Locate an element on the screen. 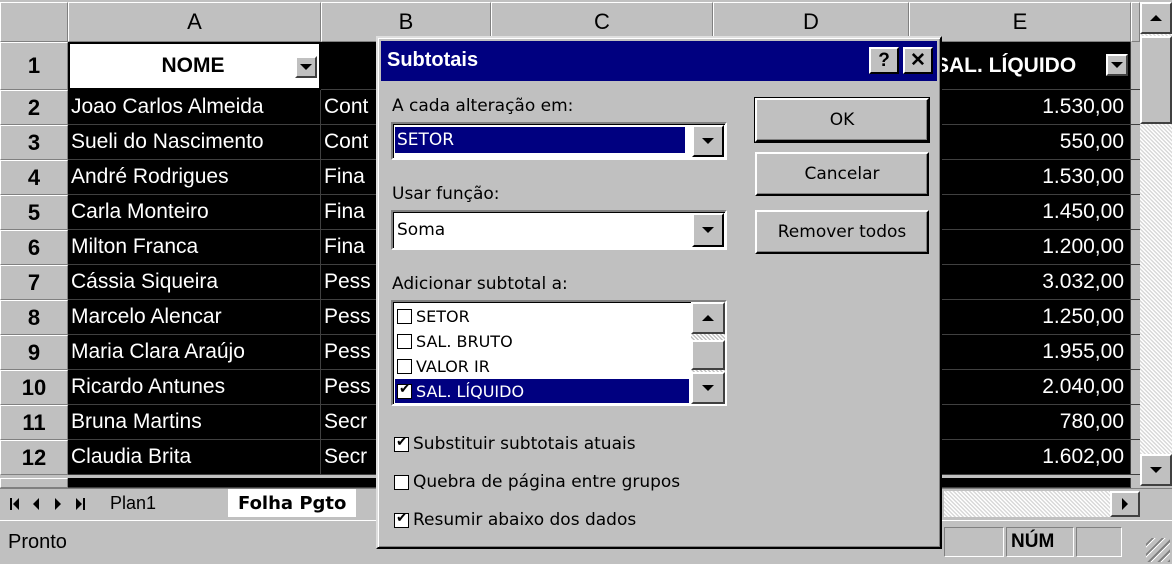  list-scroll-up-button is located at coordinates (708, 318).